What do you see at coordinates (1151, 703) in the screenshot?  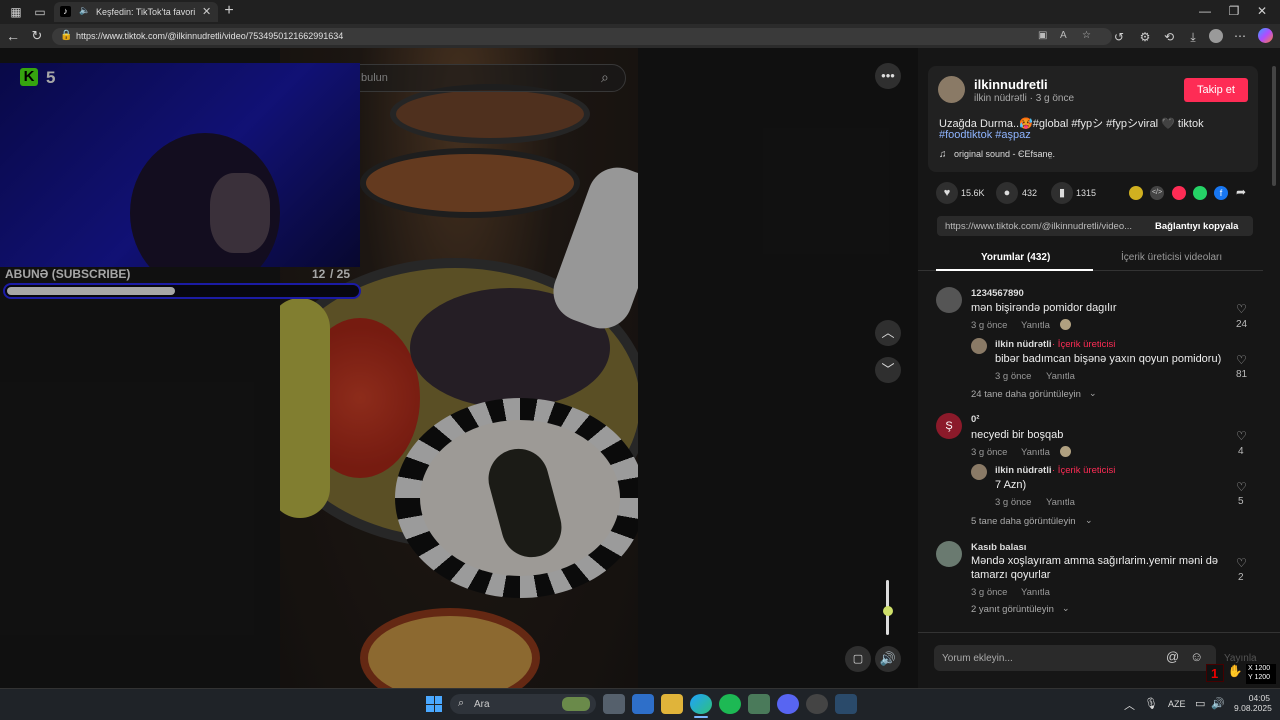 I see `microphone-icon: 🎙` at bounding box center [1151, 703].